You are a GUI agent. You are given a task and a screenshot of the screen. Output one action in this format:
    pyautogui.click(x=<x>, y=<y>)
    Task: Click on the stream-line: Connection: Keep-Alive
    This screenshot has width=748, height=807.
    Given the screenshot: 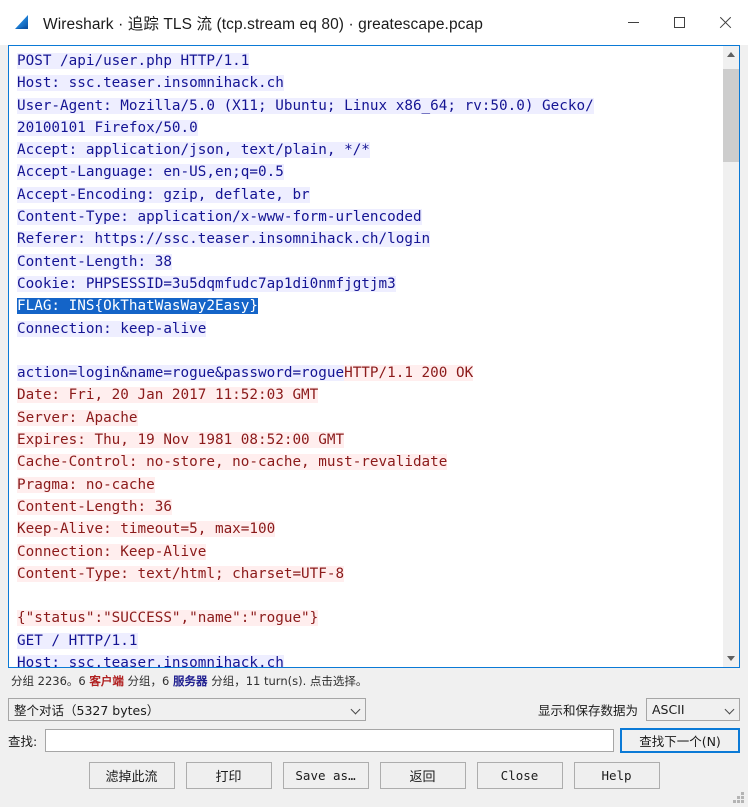 What is the action you would take?
    pyautogui.click(x=369, y=552)
    